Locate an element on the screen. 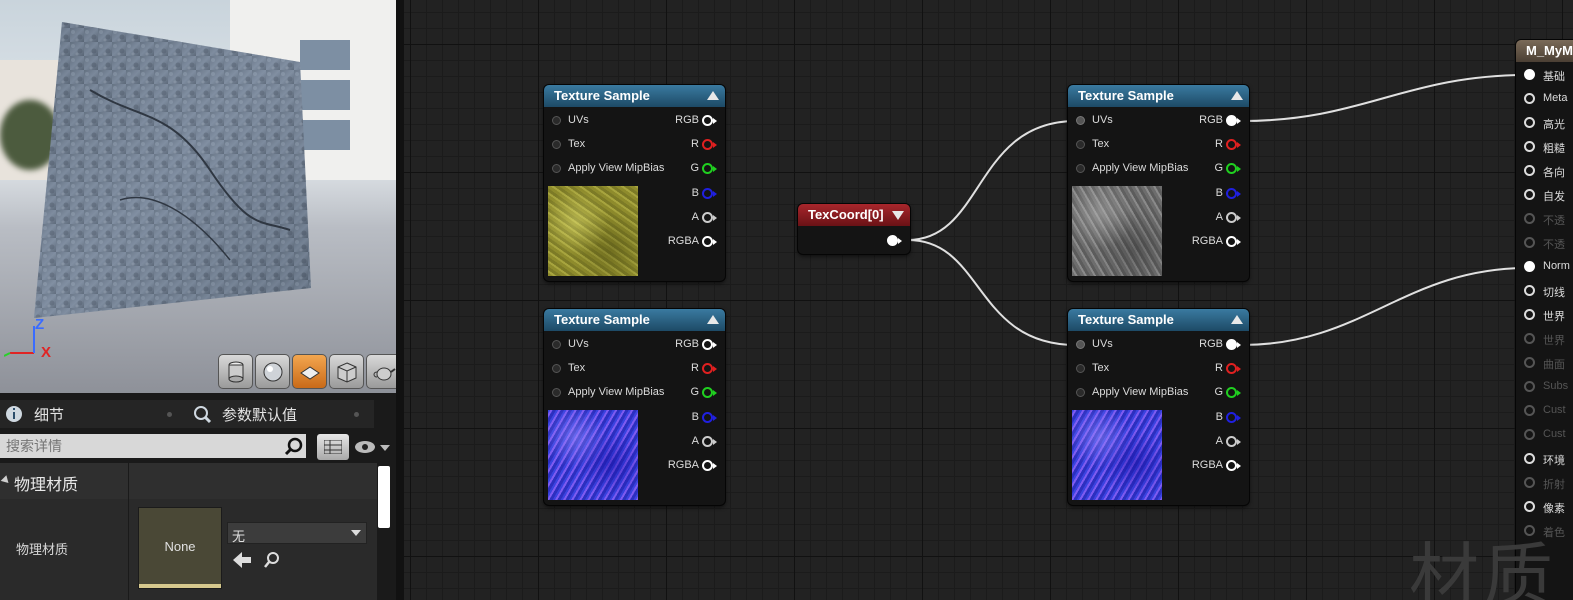  node-title: TexCoord[0] is located at coordinates (854, 215).